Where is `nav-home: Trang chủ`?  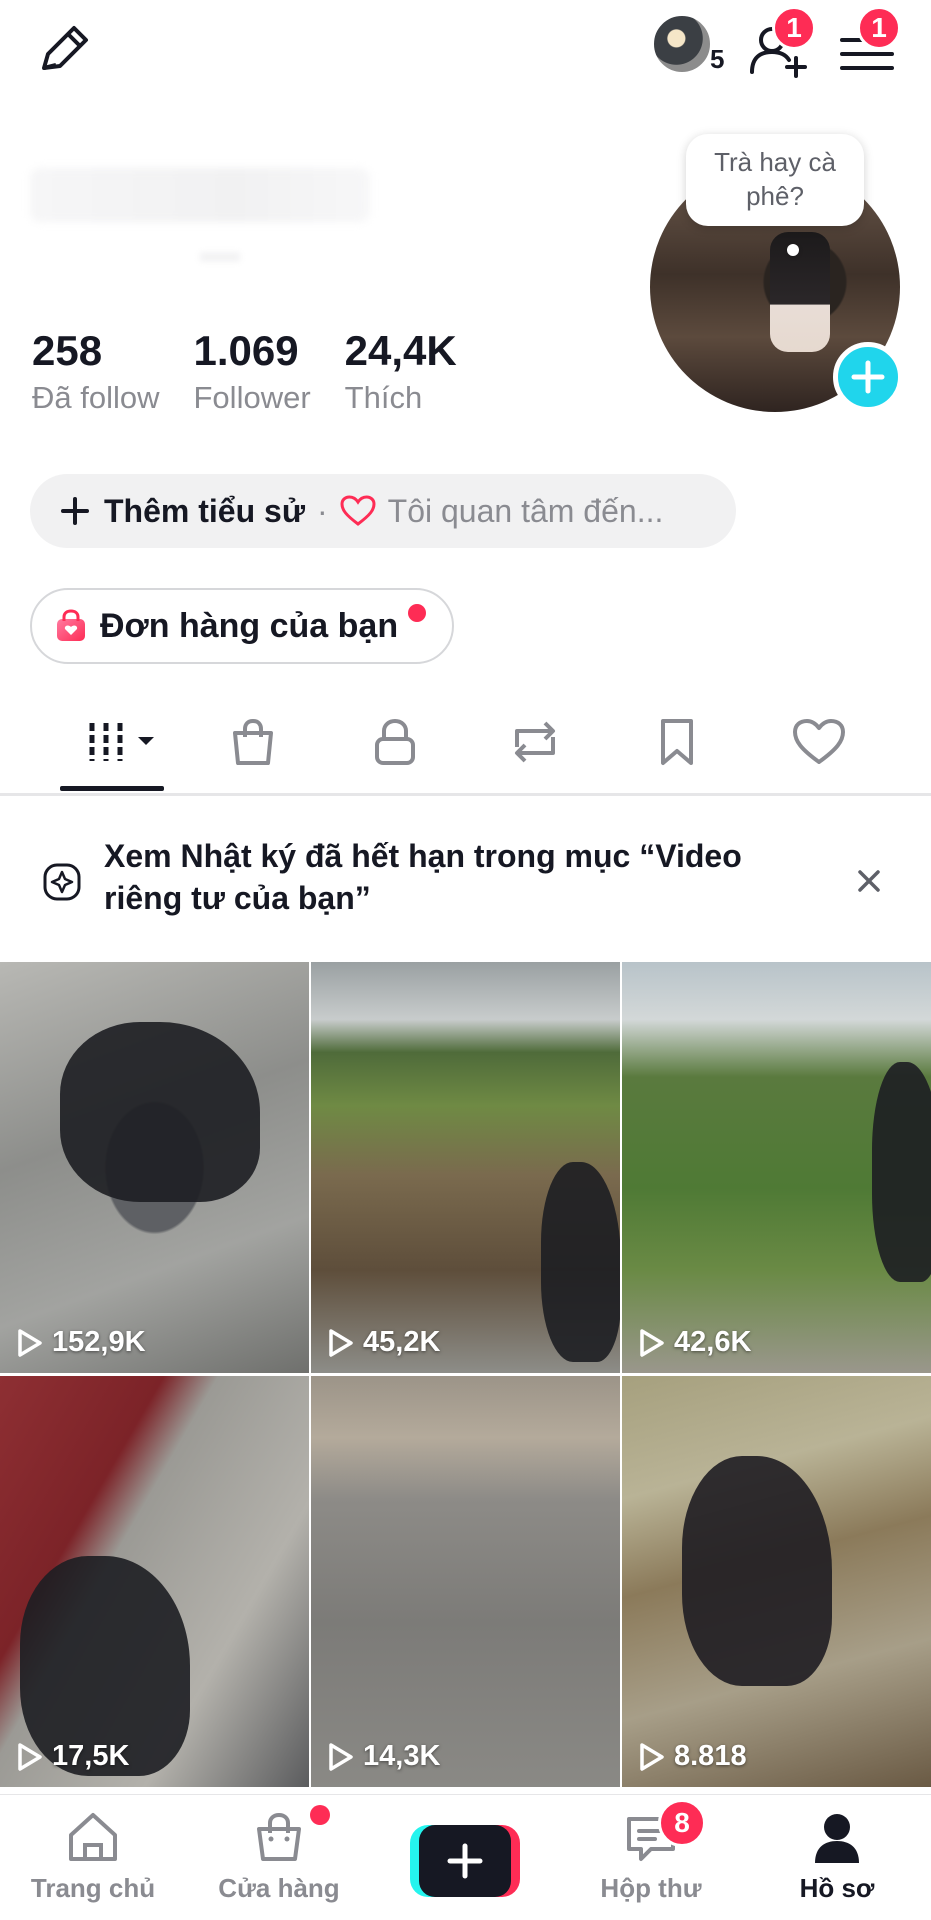
nav-home: Trang chủ is located at coordinates (93, 1856).